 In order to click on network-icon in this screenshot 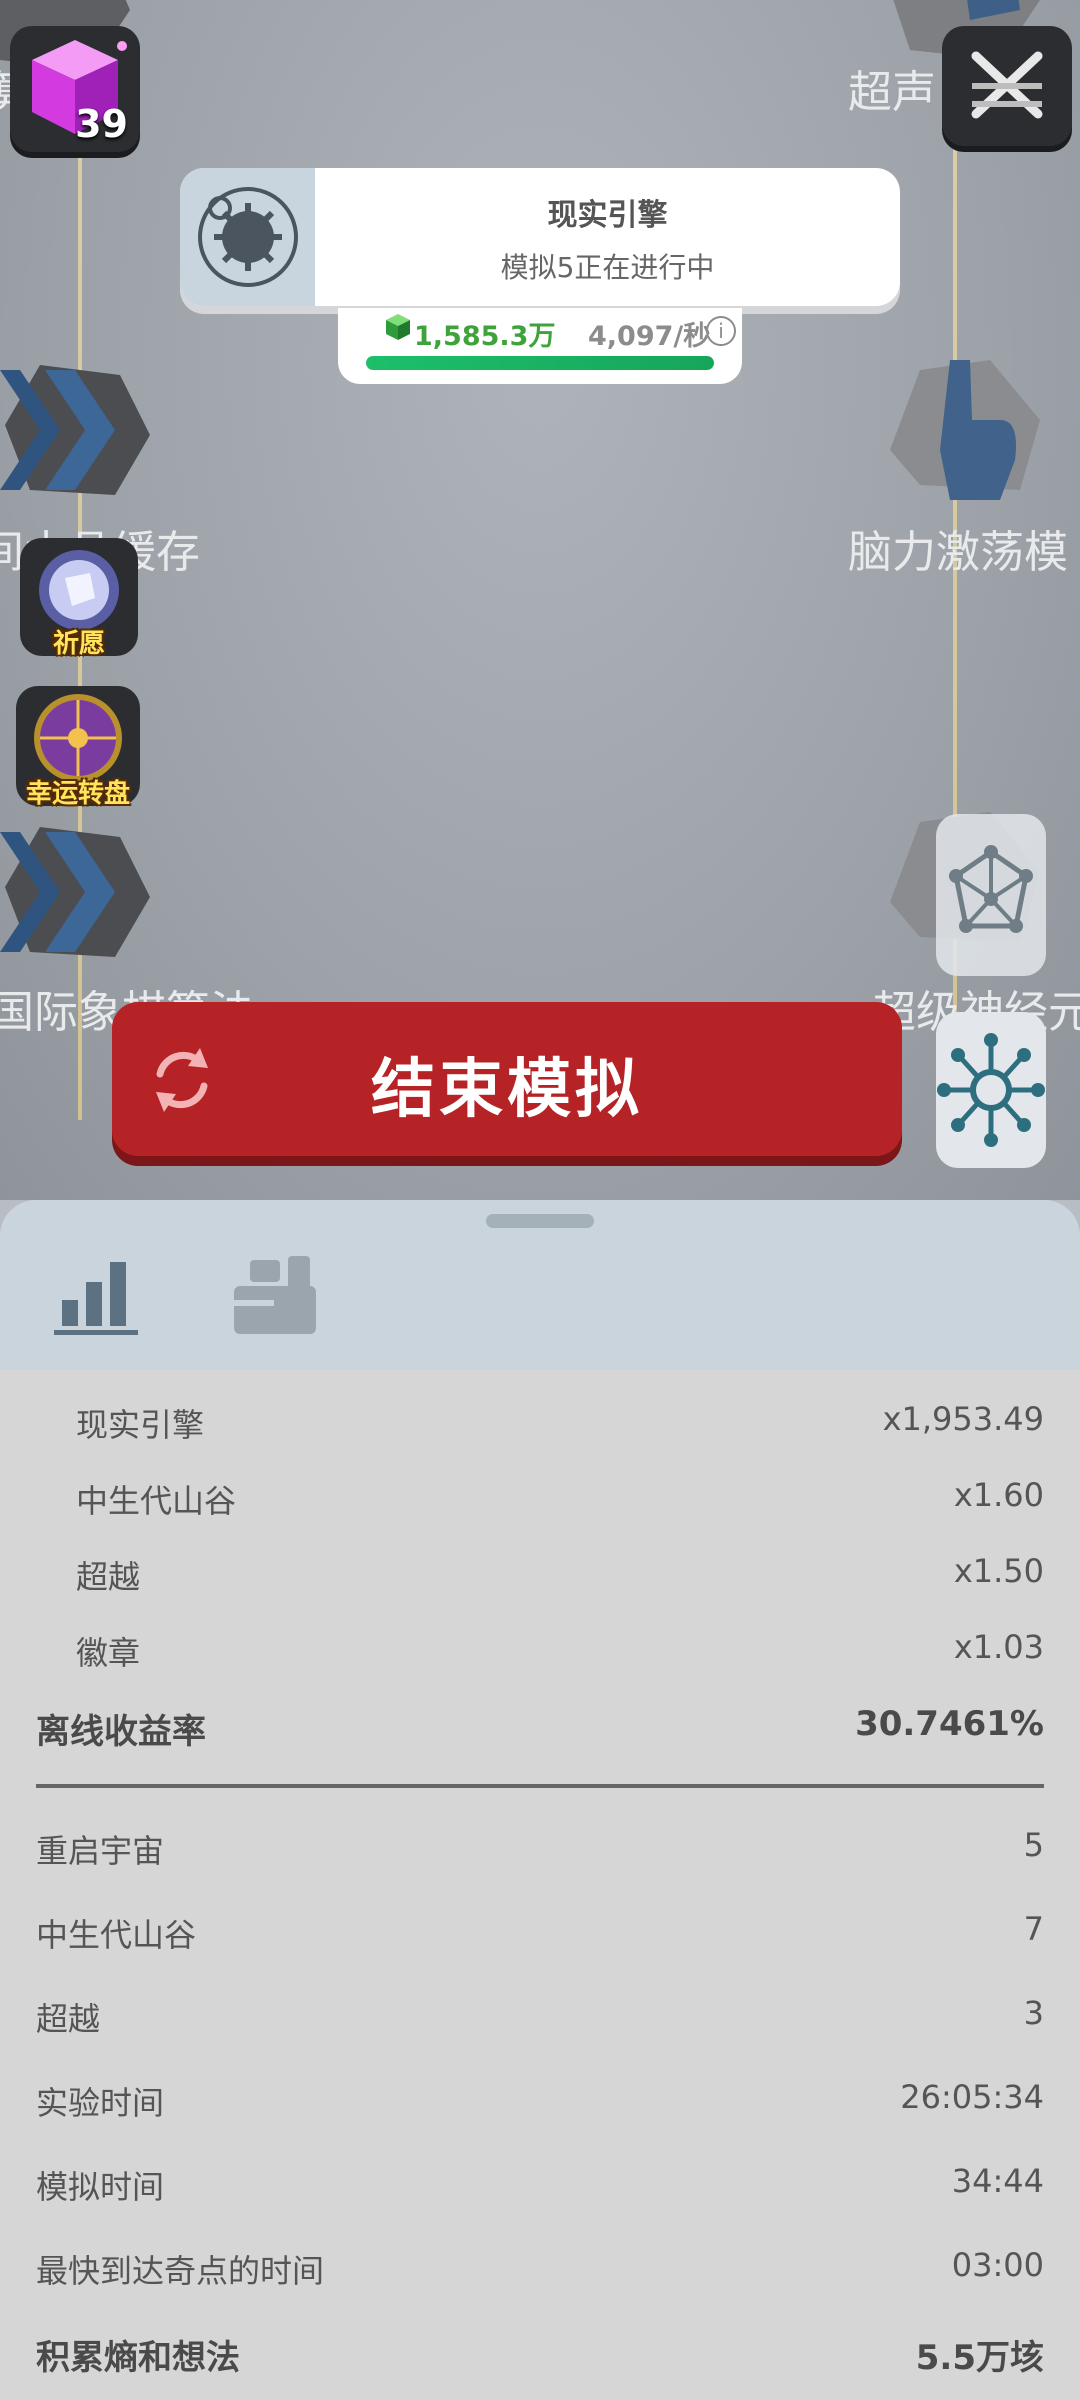, I will do `click(991, 889)`.